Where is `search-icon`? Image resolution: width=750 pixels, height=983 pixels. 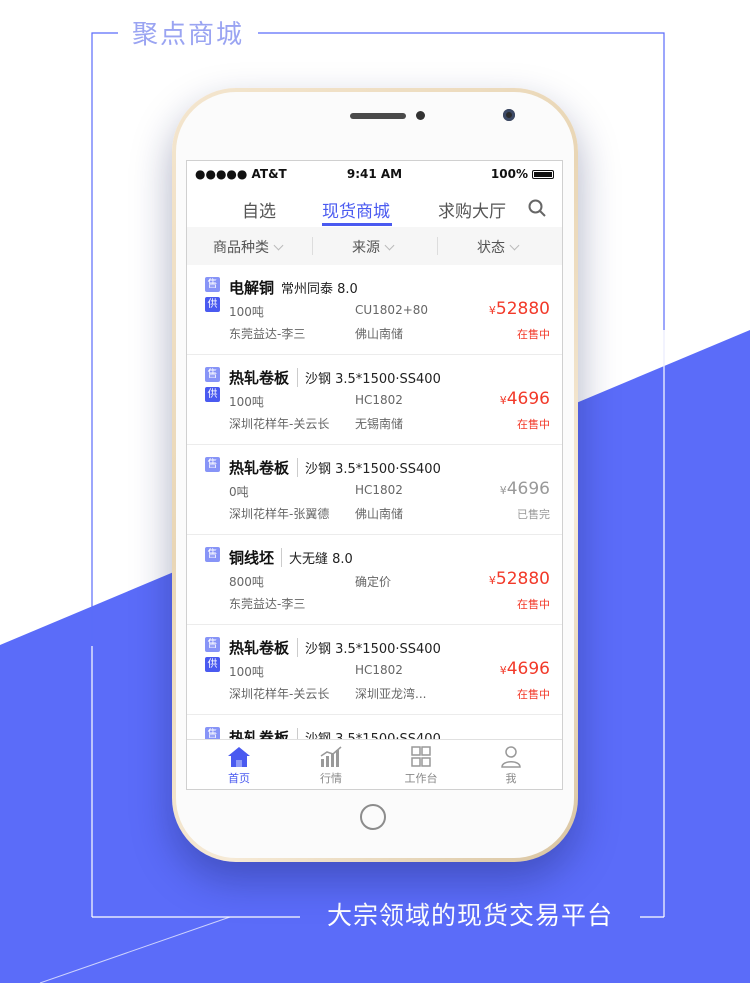 search-icon is located at coordinates (537, 208).